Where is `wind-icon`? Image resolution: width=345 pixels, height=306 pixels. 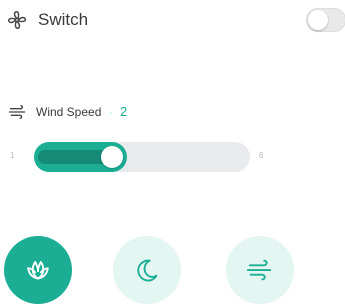 wind-icon is located at coordinates (259, 270).